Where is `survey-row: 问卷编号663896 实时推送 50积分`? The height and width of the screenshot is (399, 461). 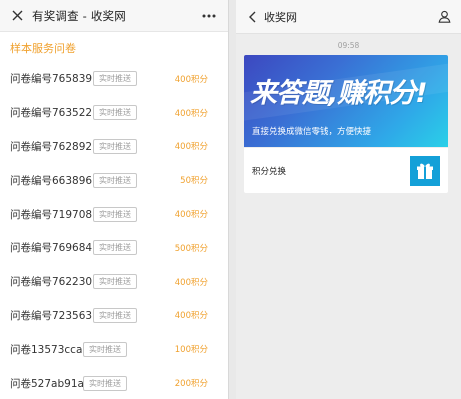
survey-row: 问卷编号663896 实时推送 50积分 is located at coordinates (114, 180).